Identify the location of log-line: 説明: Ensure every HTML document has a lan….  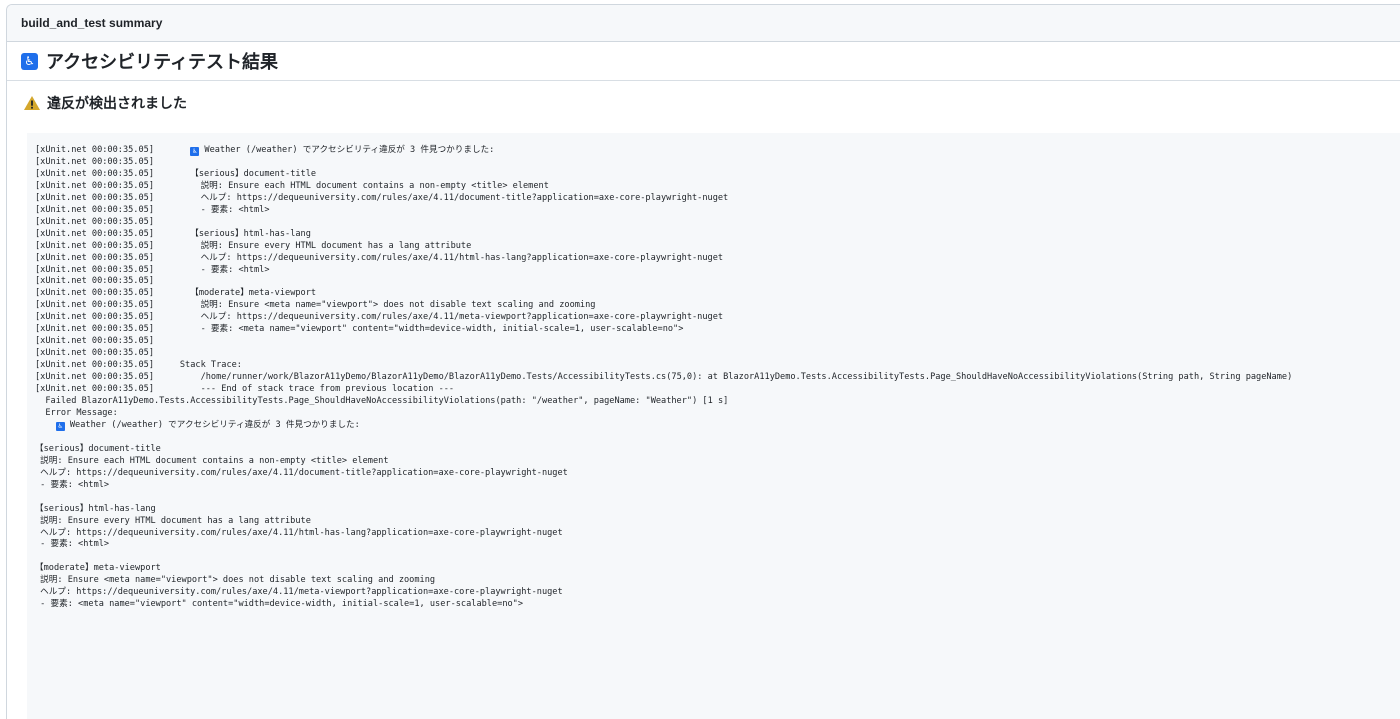
(173, 521).